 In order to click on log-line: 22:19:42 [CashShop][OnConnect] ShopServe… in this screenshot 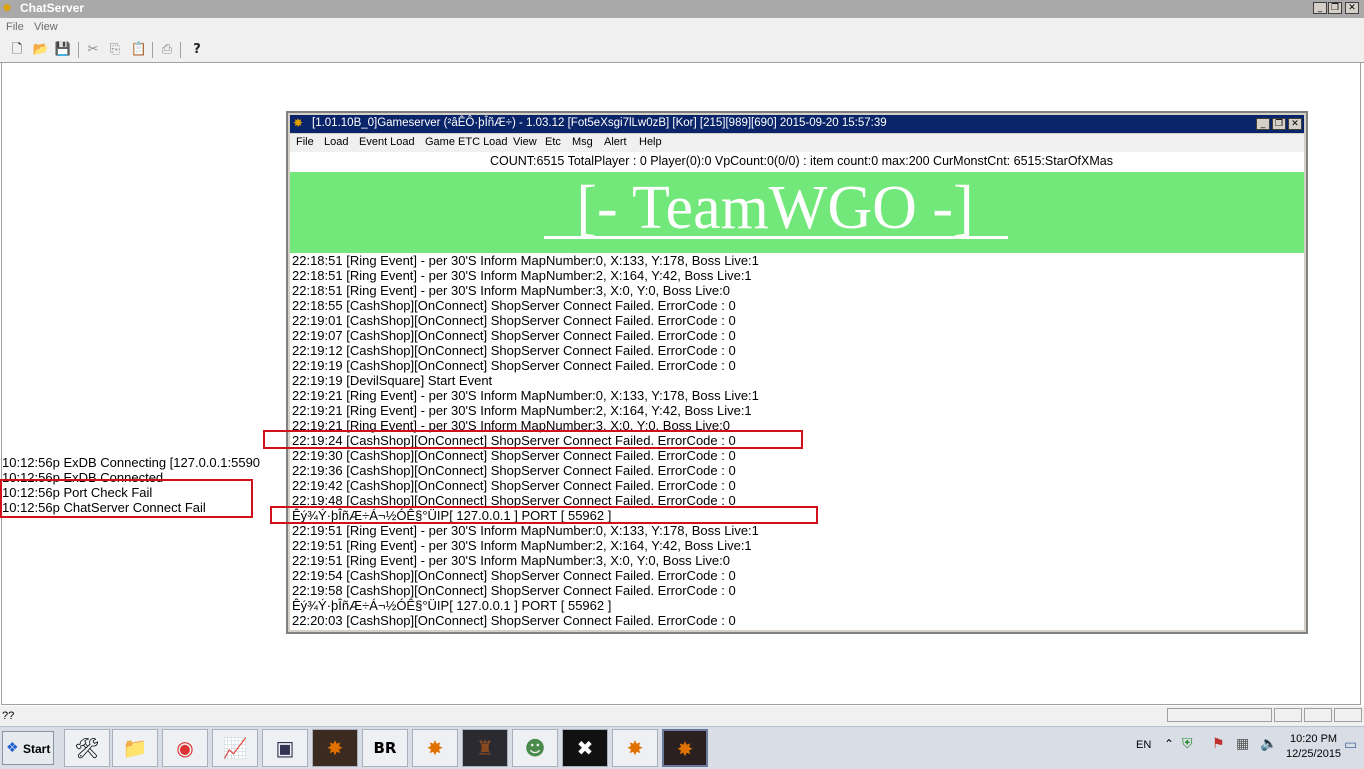, I will do `click(514, 485)`.